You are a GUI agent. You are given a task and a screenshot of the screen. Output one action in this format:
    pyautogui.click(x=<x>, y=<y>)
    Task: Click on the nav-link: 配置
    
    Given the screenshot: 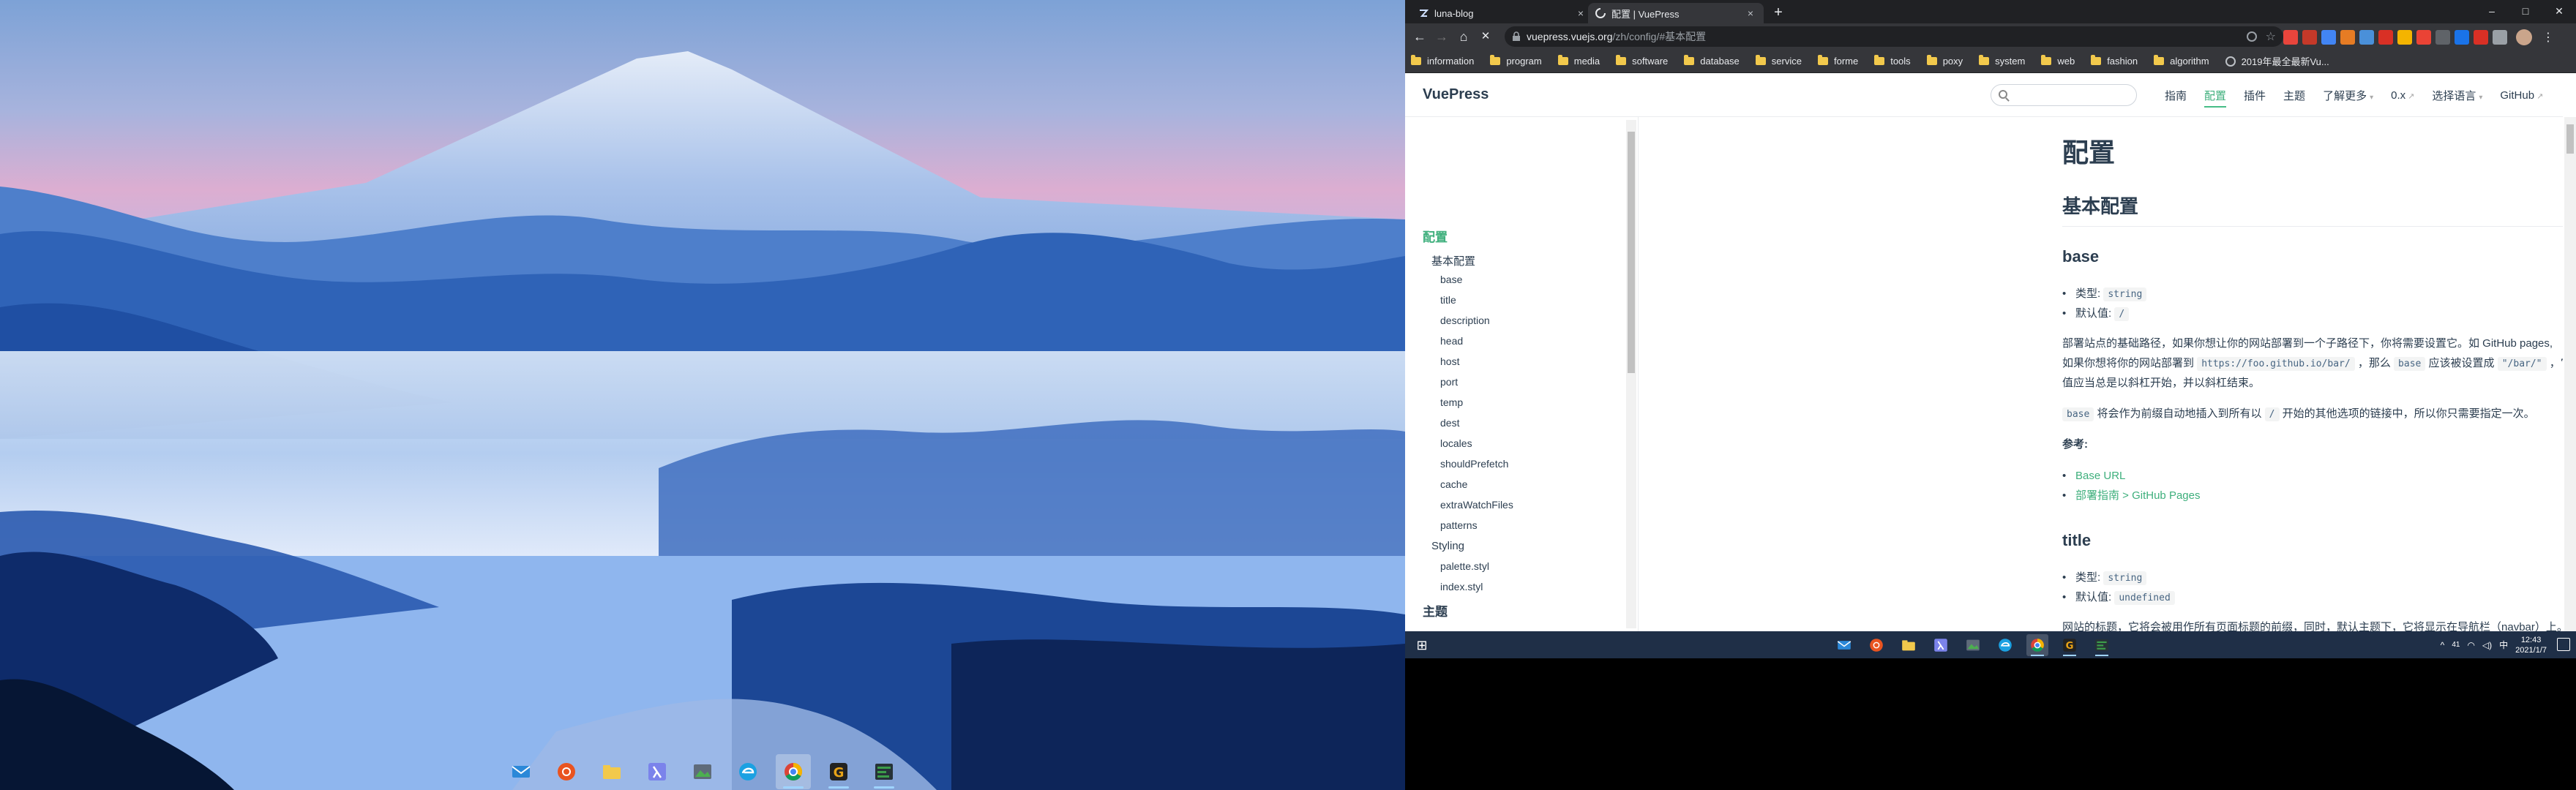 What is the action you would take?
    pyautogui.click(x=2215, y=98)
    